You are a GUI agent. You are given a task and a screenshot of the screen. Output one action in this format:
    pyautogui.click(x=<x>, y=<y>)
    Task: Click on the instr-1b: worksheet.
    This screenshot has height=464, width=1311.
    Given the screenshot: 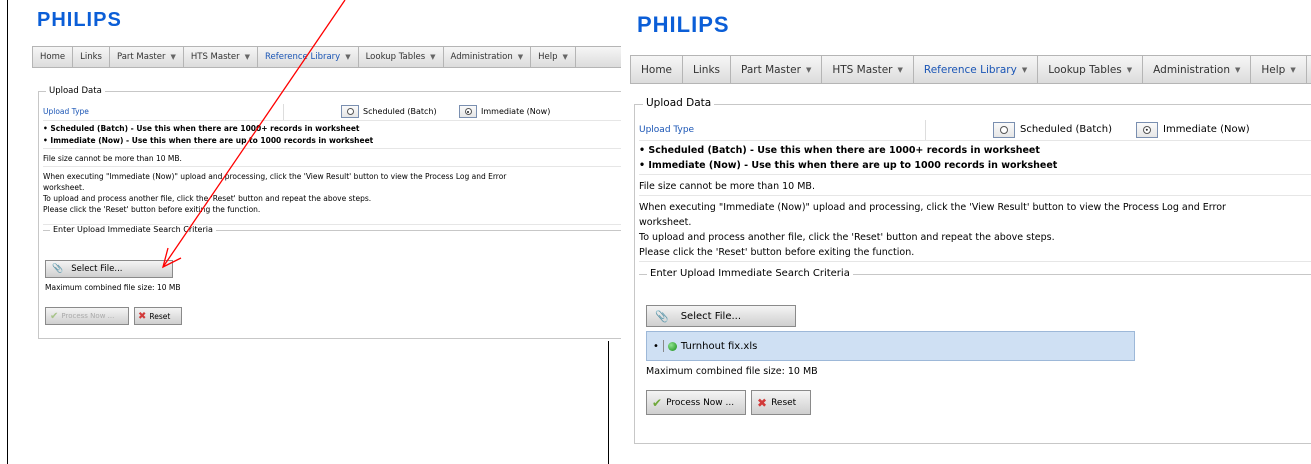 What is the action you would take?
    pyautogui.click(x=665, y=222)
    